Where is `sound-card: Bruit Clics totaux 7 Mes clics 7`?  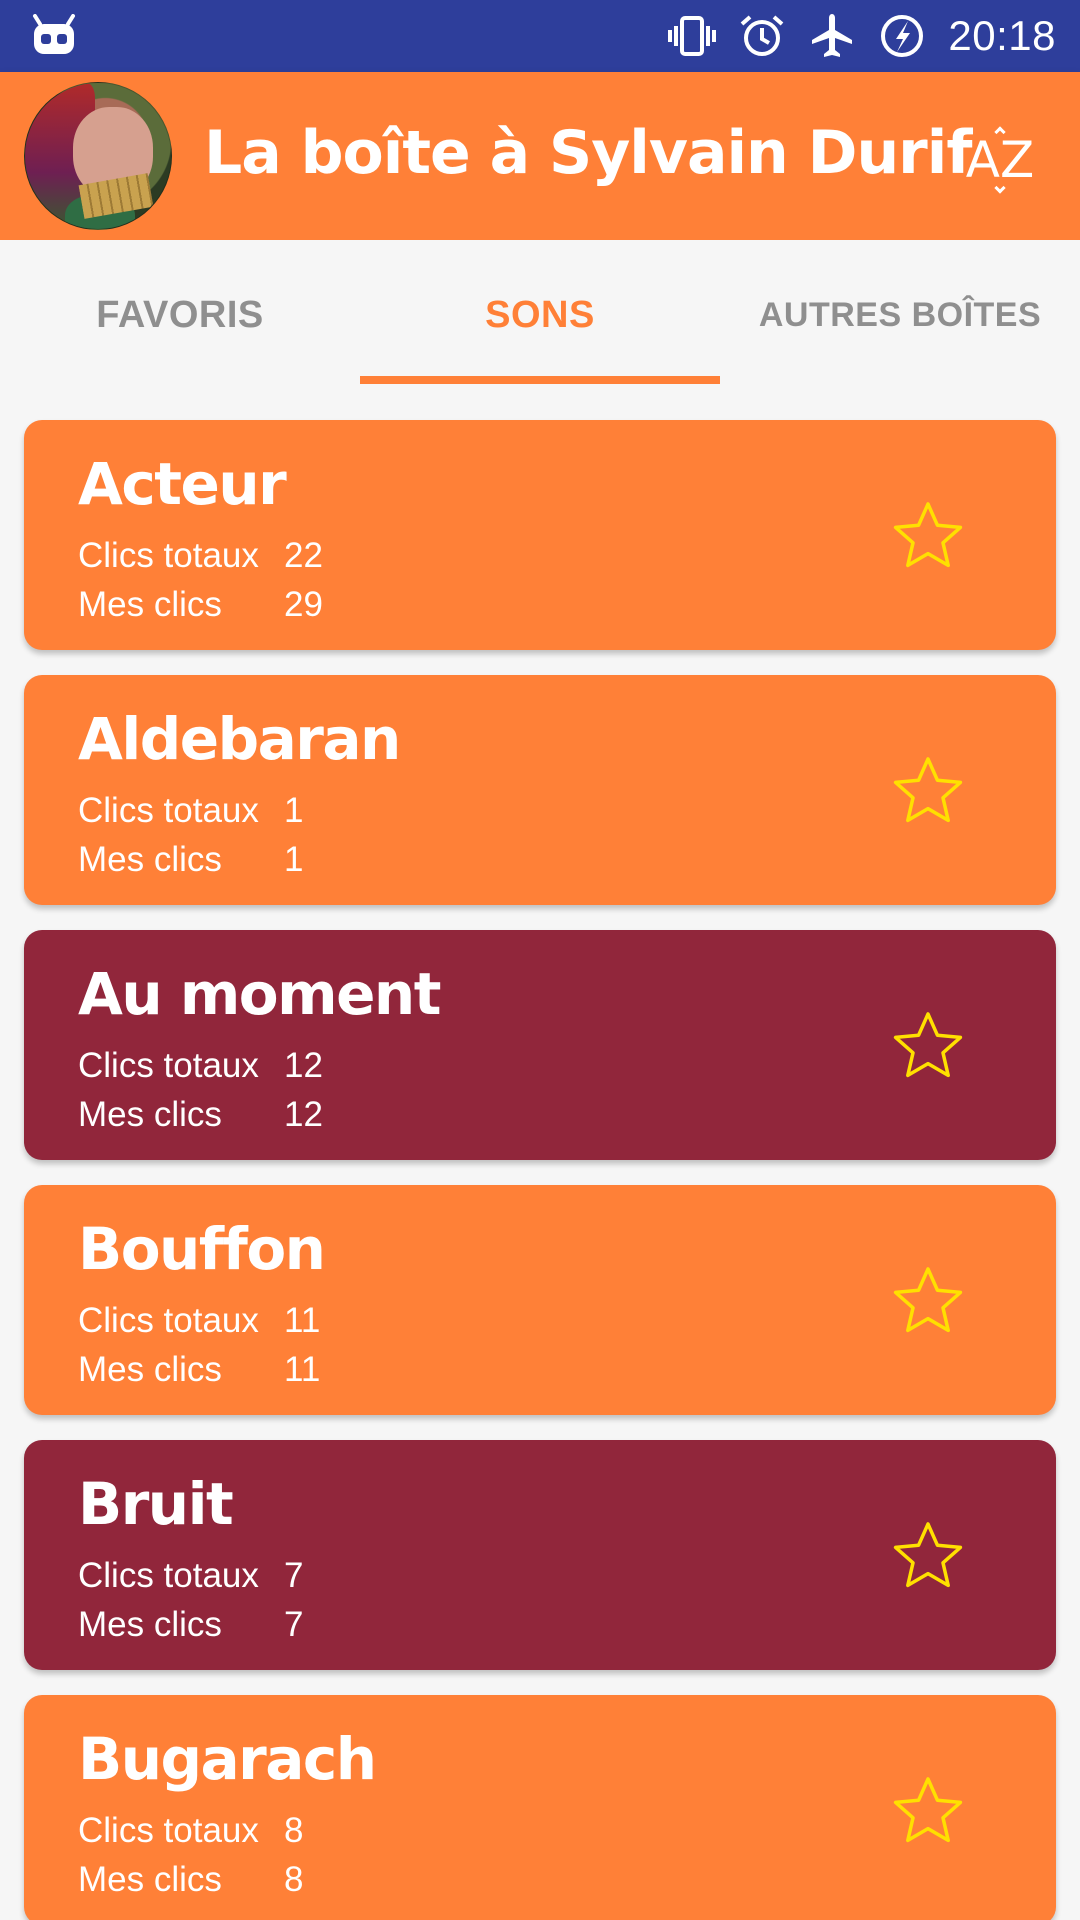
sound-card: Bruit Clics totaux 7 Mes clics 7 is located at coordinates (540, 1555).